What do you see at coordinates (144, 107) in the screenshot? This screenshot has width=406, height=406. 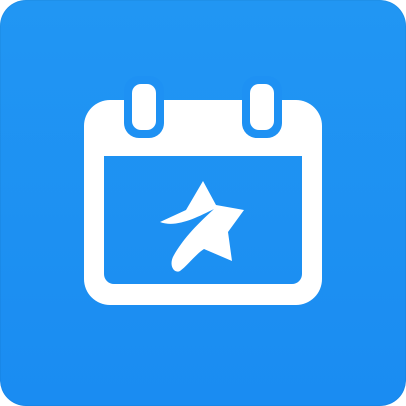 I see `calendar-ring-left` at bounding box center [144, 107].